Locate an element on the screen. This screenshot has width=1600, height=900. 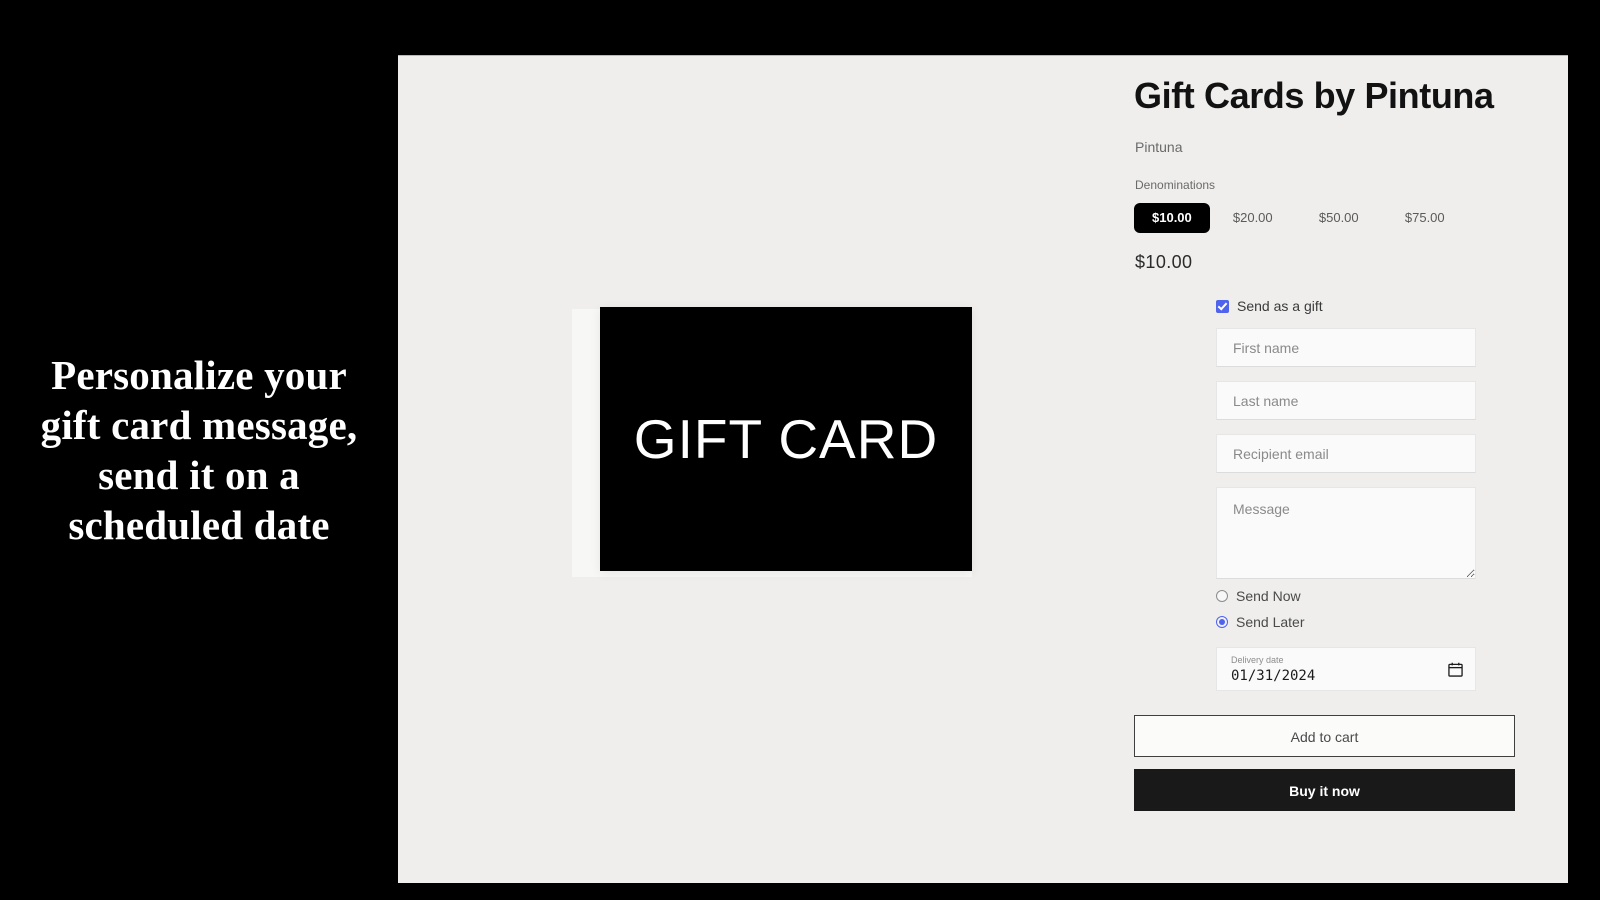
recipient-email-input is located at coordinates (1346, 453).